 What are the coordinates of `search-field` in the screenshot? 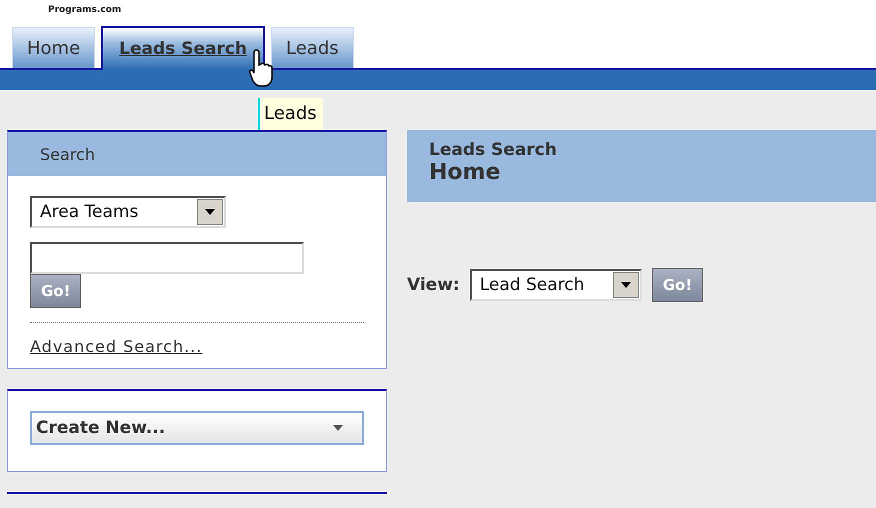 It's located at (167, 258).